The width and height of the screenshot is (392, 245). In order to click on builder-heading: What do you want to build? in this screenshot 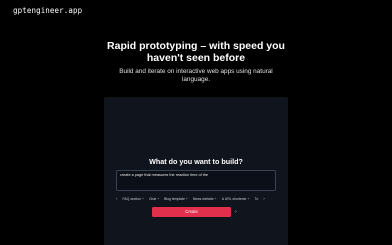, I will do `click(196, 161)`.